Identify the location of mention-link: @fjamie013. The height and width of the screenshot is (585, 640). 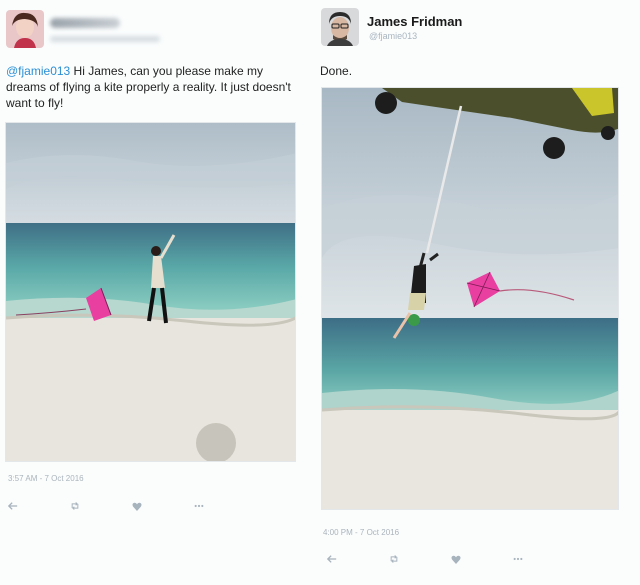
(38, 71).